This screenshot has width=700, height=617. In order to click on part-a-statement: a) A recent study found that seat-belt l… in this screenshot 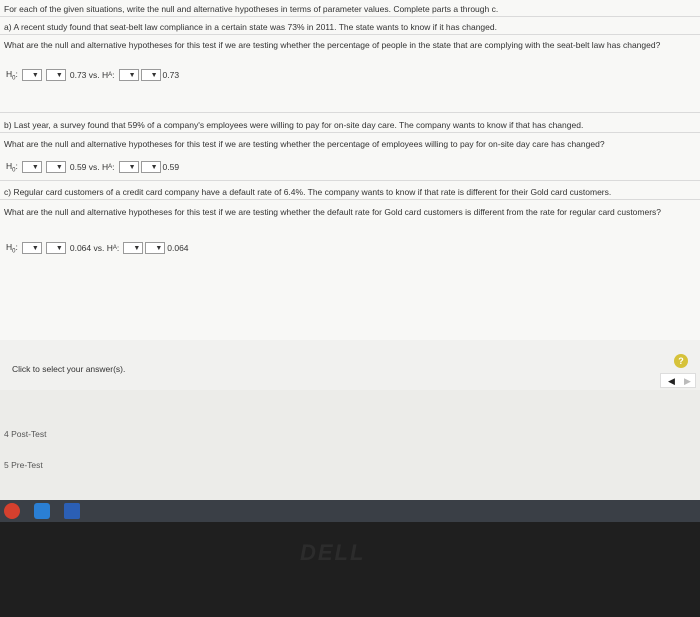, I will do `click(250, 27)`.